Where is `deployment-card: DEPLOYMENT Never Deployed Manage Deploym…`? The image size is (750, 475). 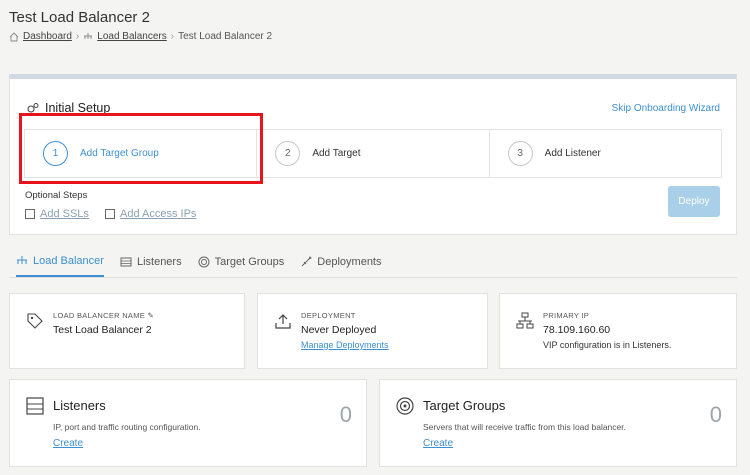
deployment-card: DEPLOYMENT Never Deployed Manage Deploym… is located at coordinates (372, 331).